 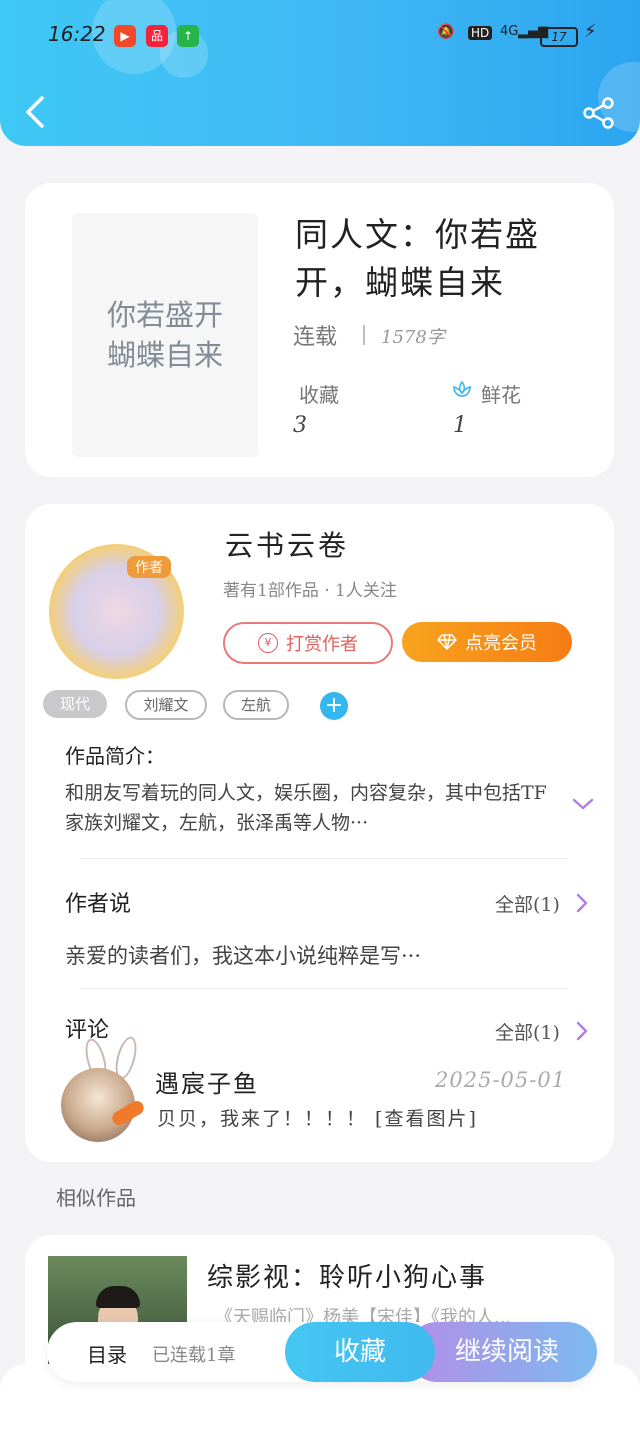 I want to click on similar-book-title: 综影视：聆听小狗心事, so click(x=347, y=1278).